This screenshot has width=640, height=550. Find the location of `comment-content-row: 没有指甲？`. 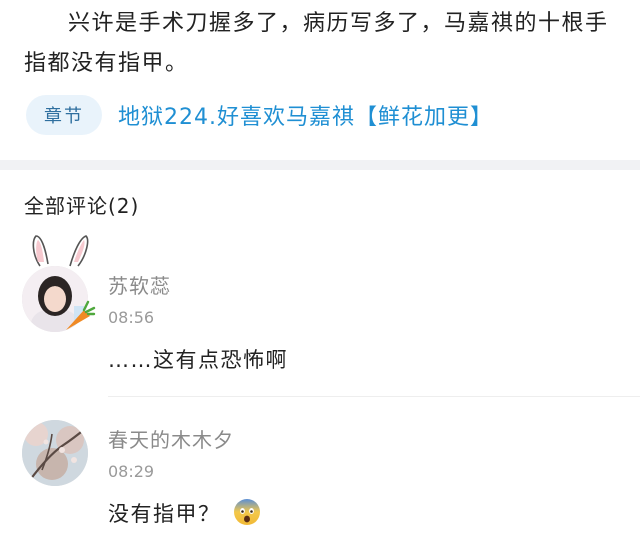

comment-content-row: 没有指甲？ is located at coordinates (184, 513).